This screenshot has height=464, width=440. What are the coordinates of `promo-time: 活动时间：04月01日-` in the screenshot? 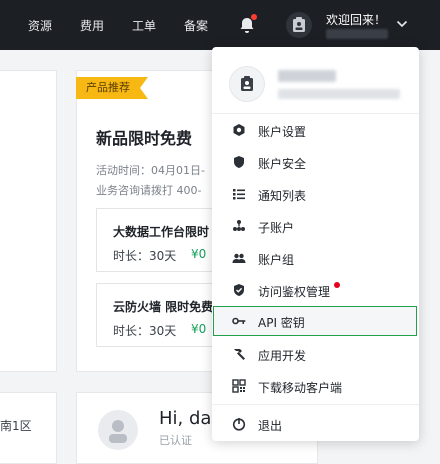 It's located at (150, 170).